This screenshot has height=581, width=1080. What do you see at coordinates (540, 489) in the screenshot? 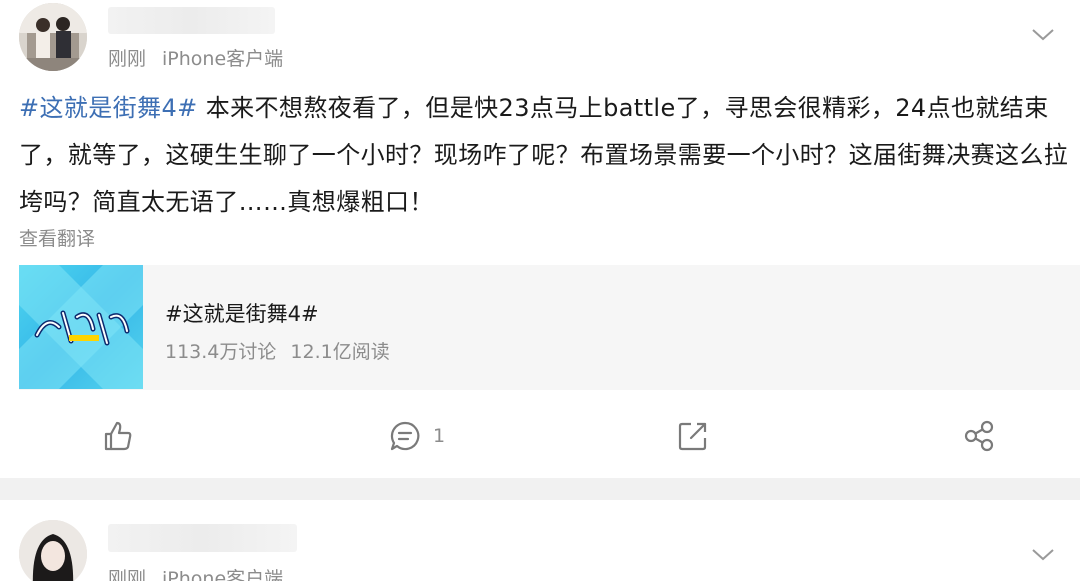
I see `feed-separator` at bounding box center [540, 489].